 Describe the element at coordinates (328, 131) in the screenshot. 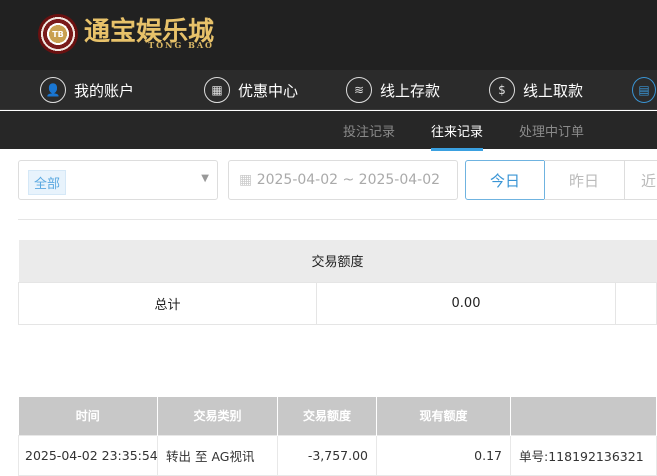

I see `sub-nav: 投注记录 往来记录 处理中订单` at that location.